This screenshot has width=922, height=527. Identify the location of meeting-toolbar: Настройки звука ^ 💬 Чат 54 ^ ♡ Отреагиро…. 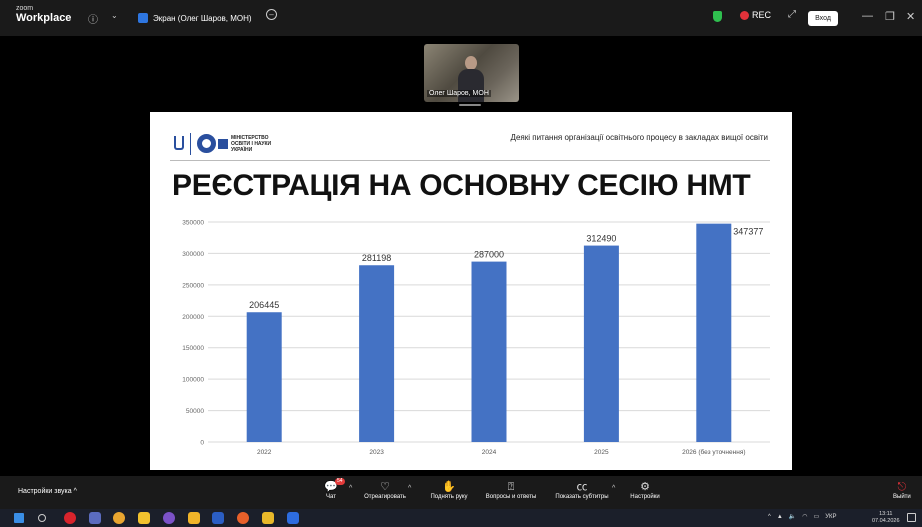
(461, 492).